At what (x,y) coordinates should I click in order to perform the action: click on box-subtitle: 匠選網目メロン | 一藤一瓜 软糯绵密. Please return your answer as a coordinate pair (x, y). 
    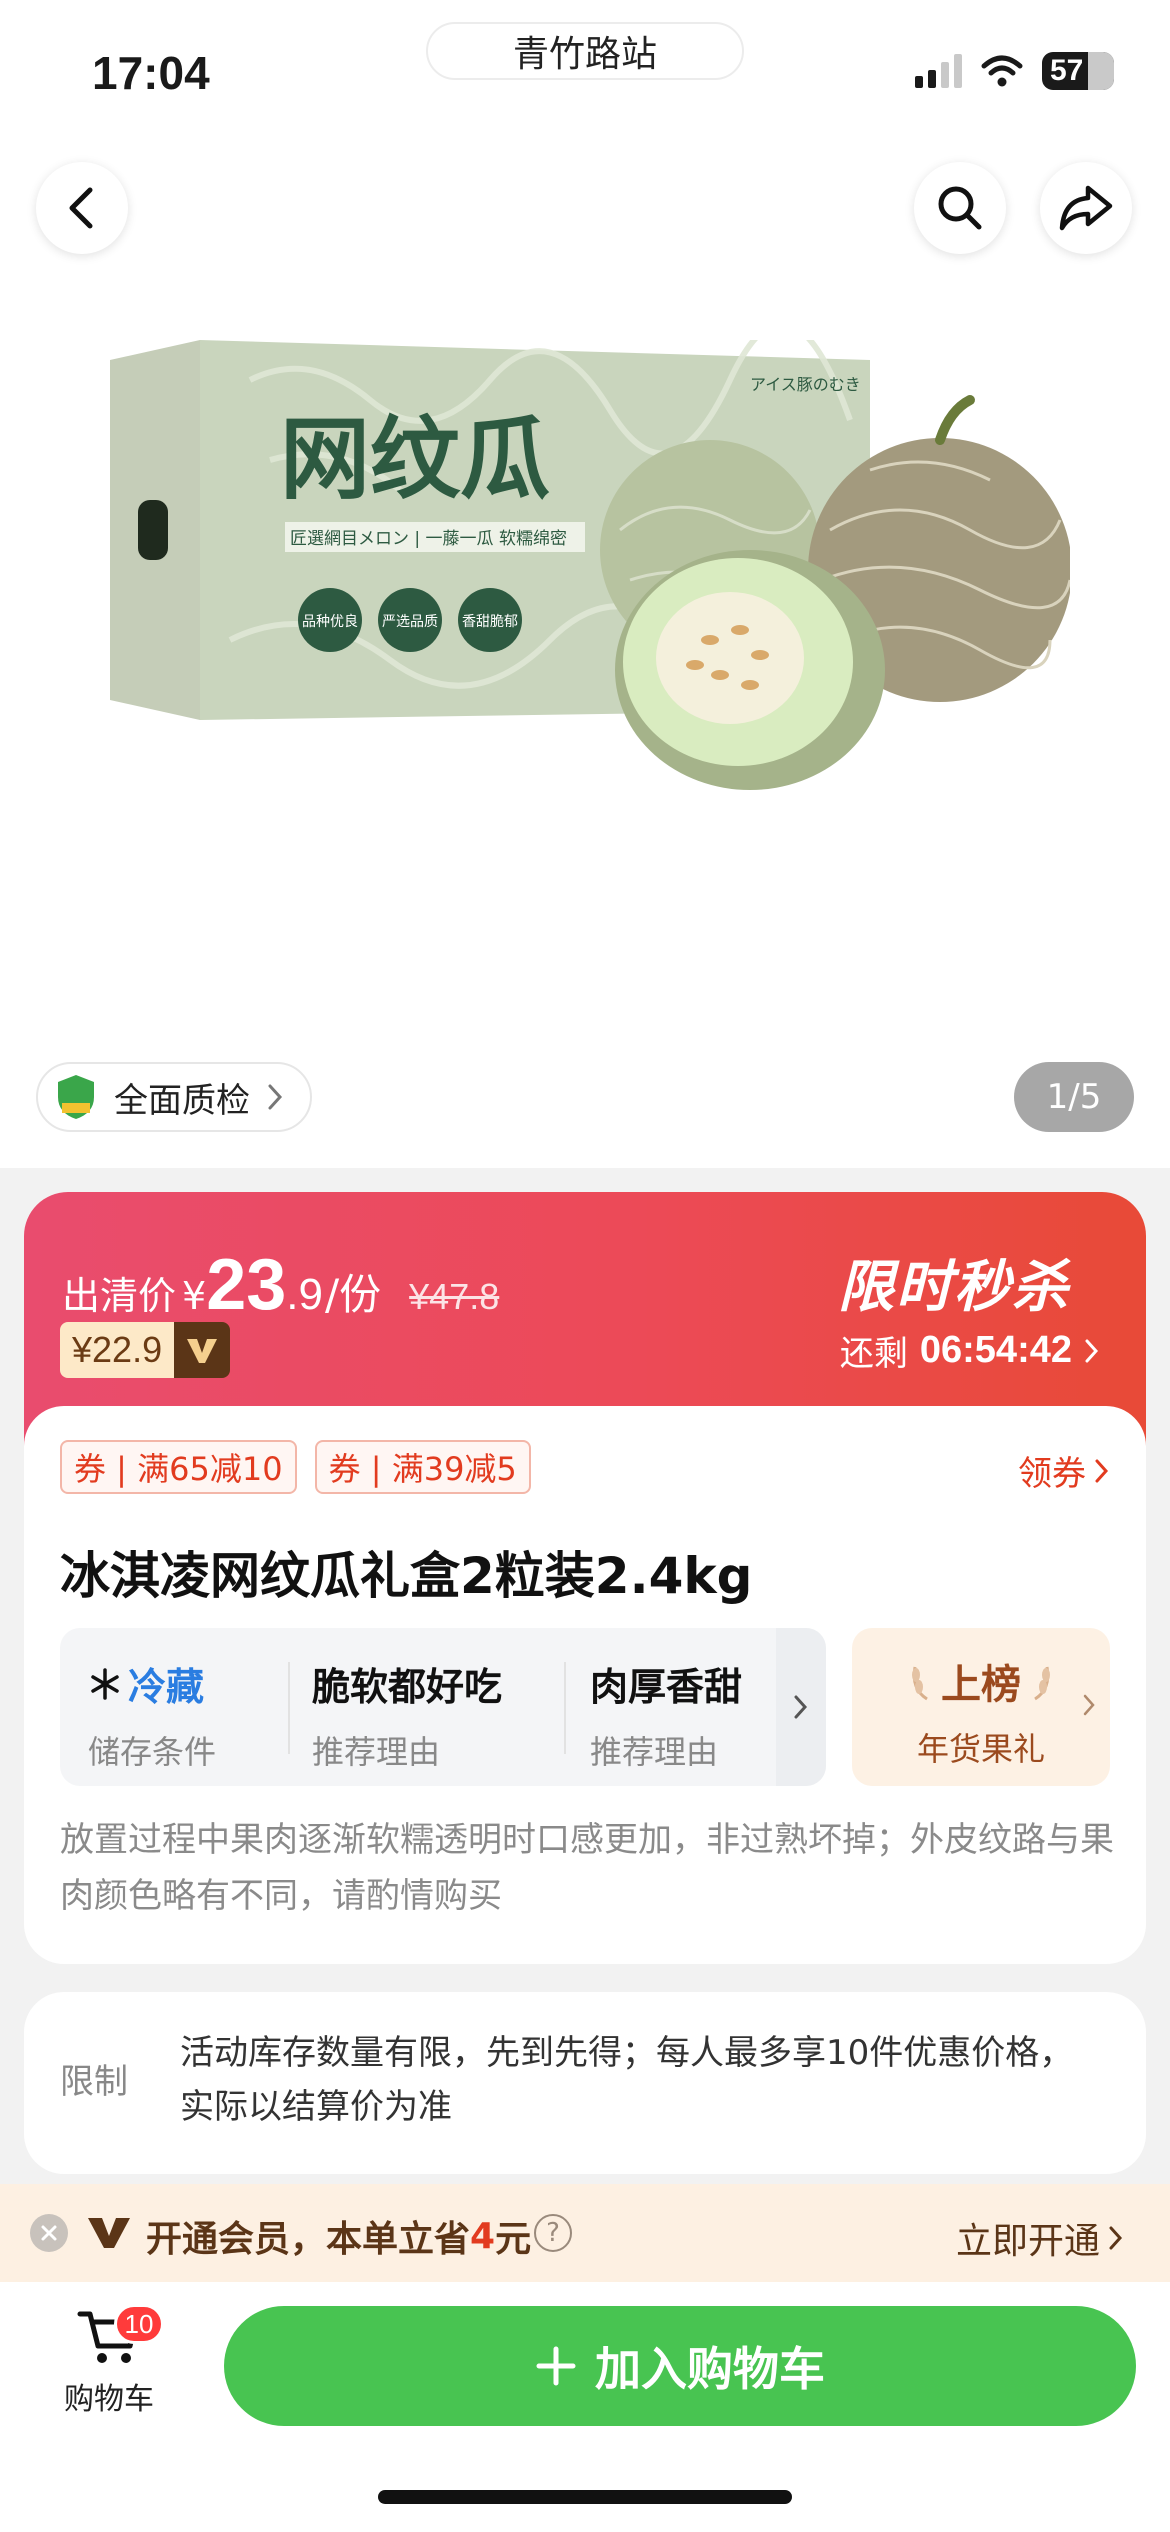
    Looking at the image, I should click on (428, 539).